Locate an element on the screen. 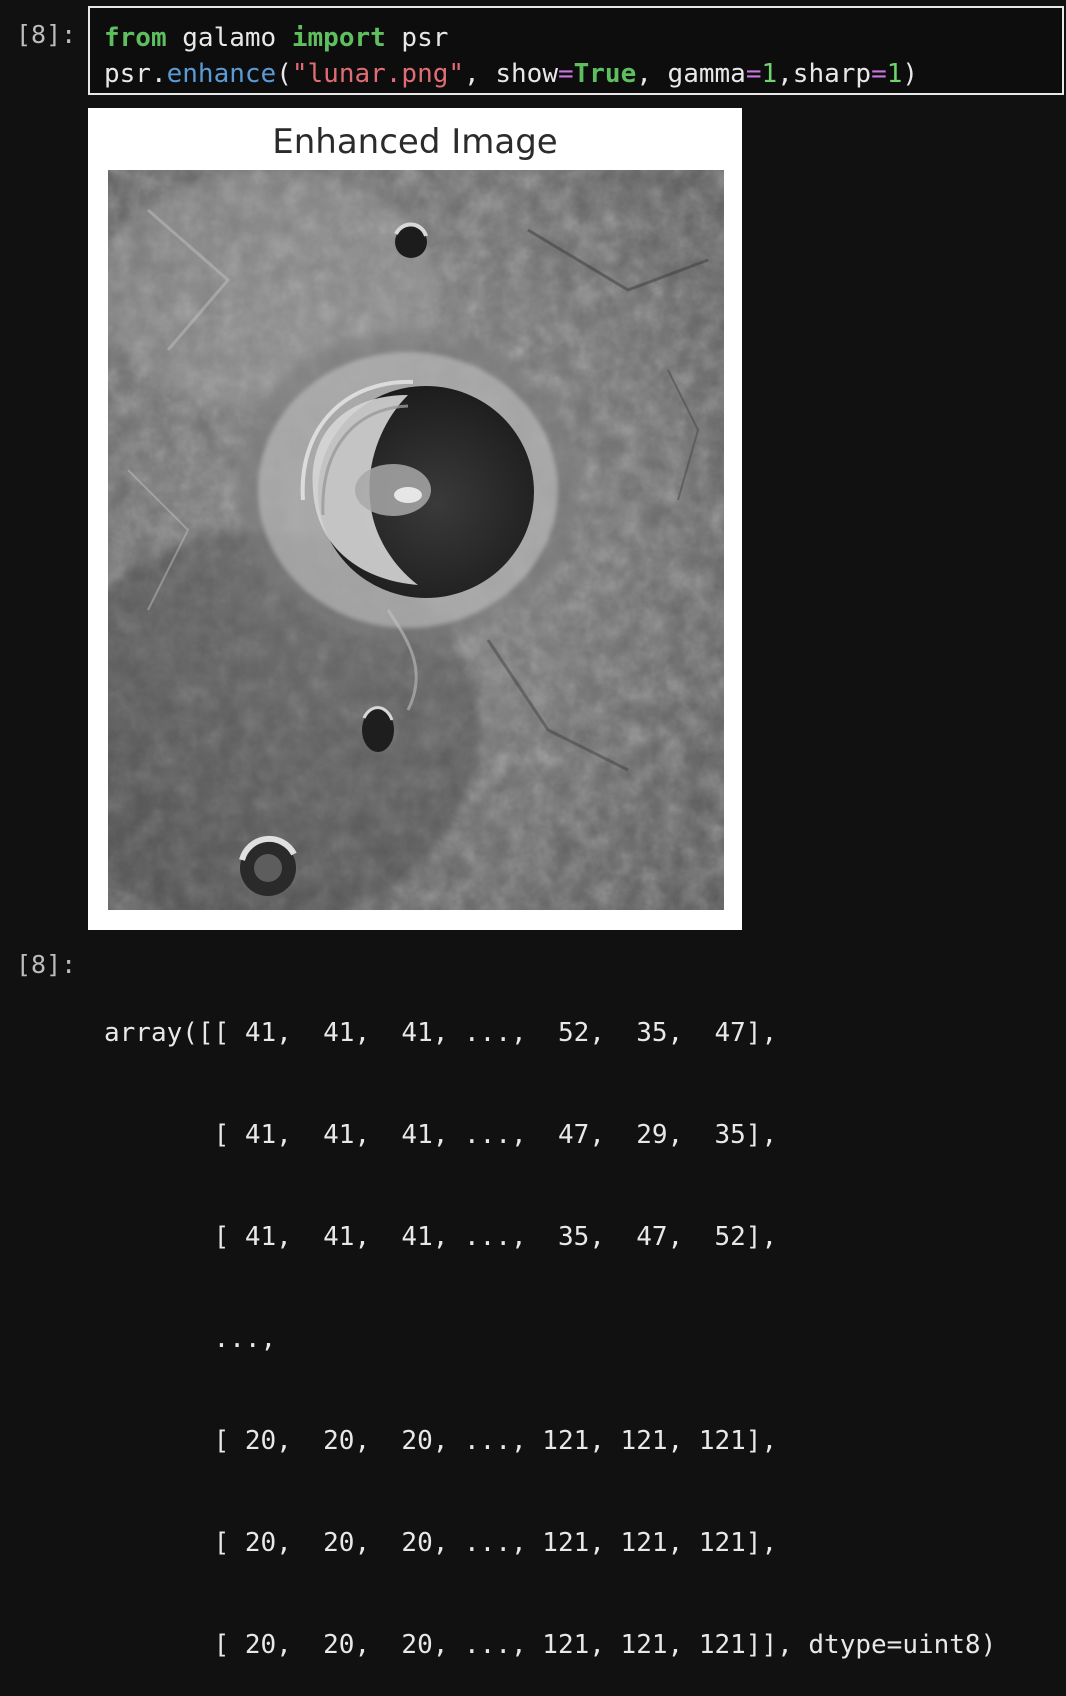  imported-name: psr is located at coordinates (417, 38).